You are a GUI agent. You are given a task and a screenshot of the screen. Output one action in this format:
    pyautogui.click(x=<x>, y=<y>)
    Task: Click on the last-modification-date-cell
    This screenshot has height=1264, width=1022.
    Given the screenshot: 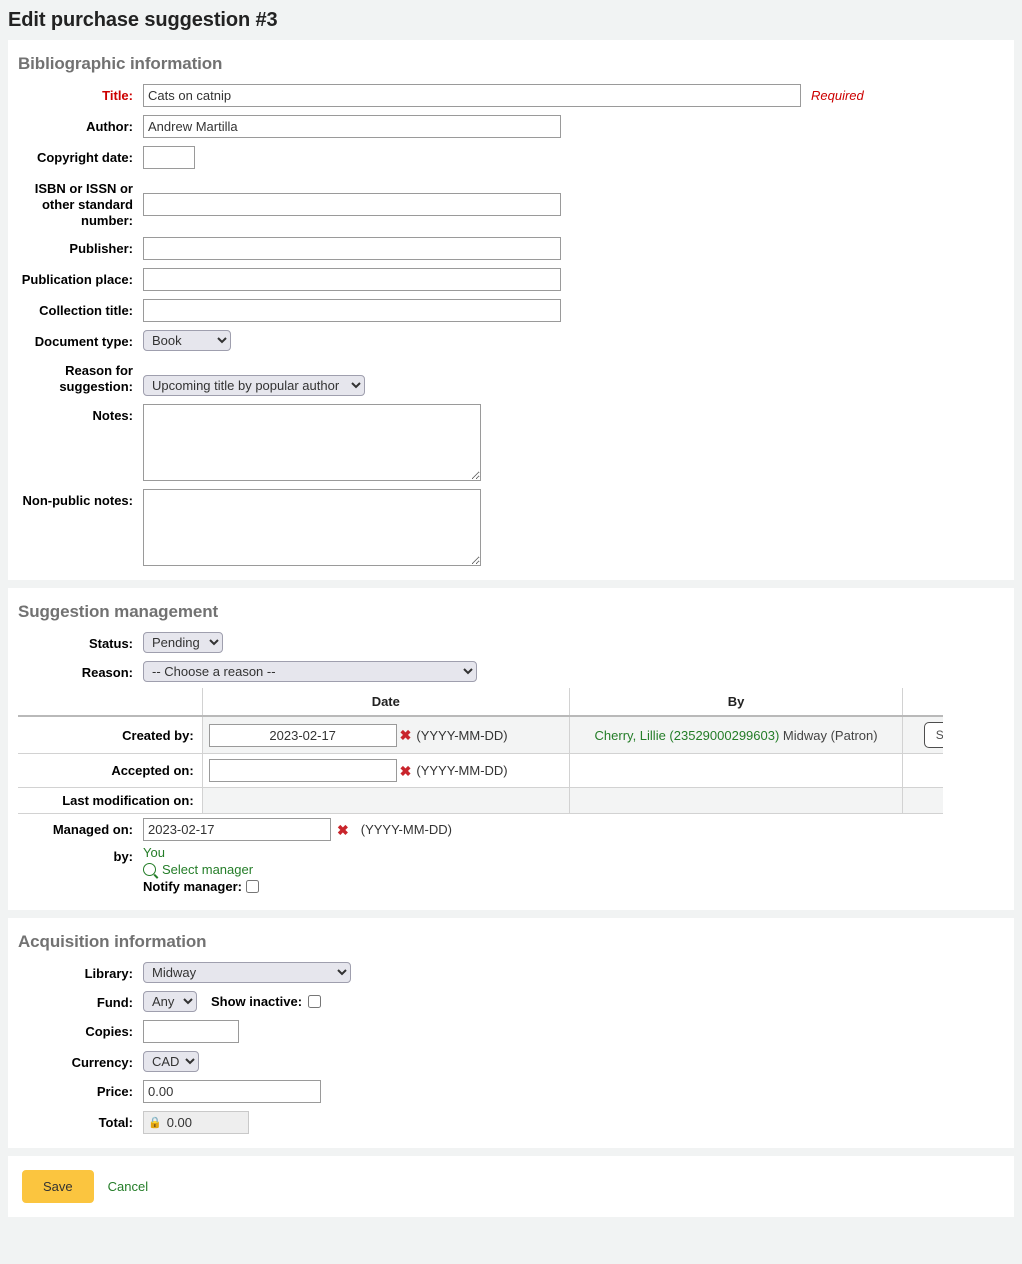 What is the action you would take?
    pyautogui.click(x=385, y=800)
    